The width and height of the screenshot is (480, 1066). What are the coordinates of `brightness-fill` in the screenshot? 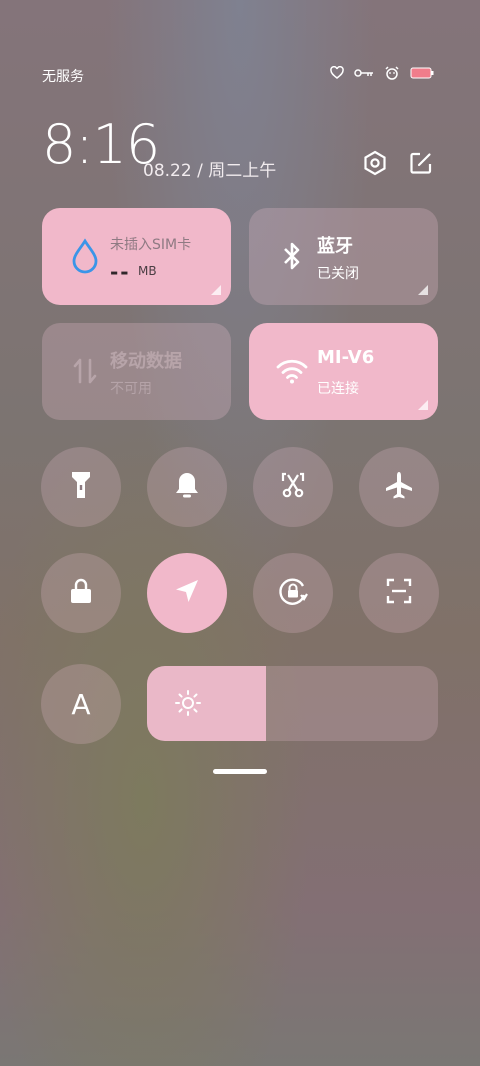 It's located at (207, 703).